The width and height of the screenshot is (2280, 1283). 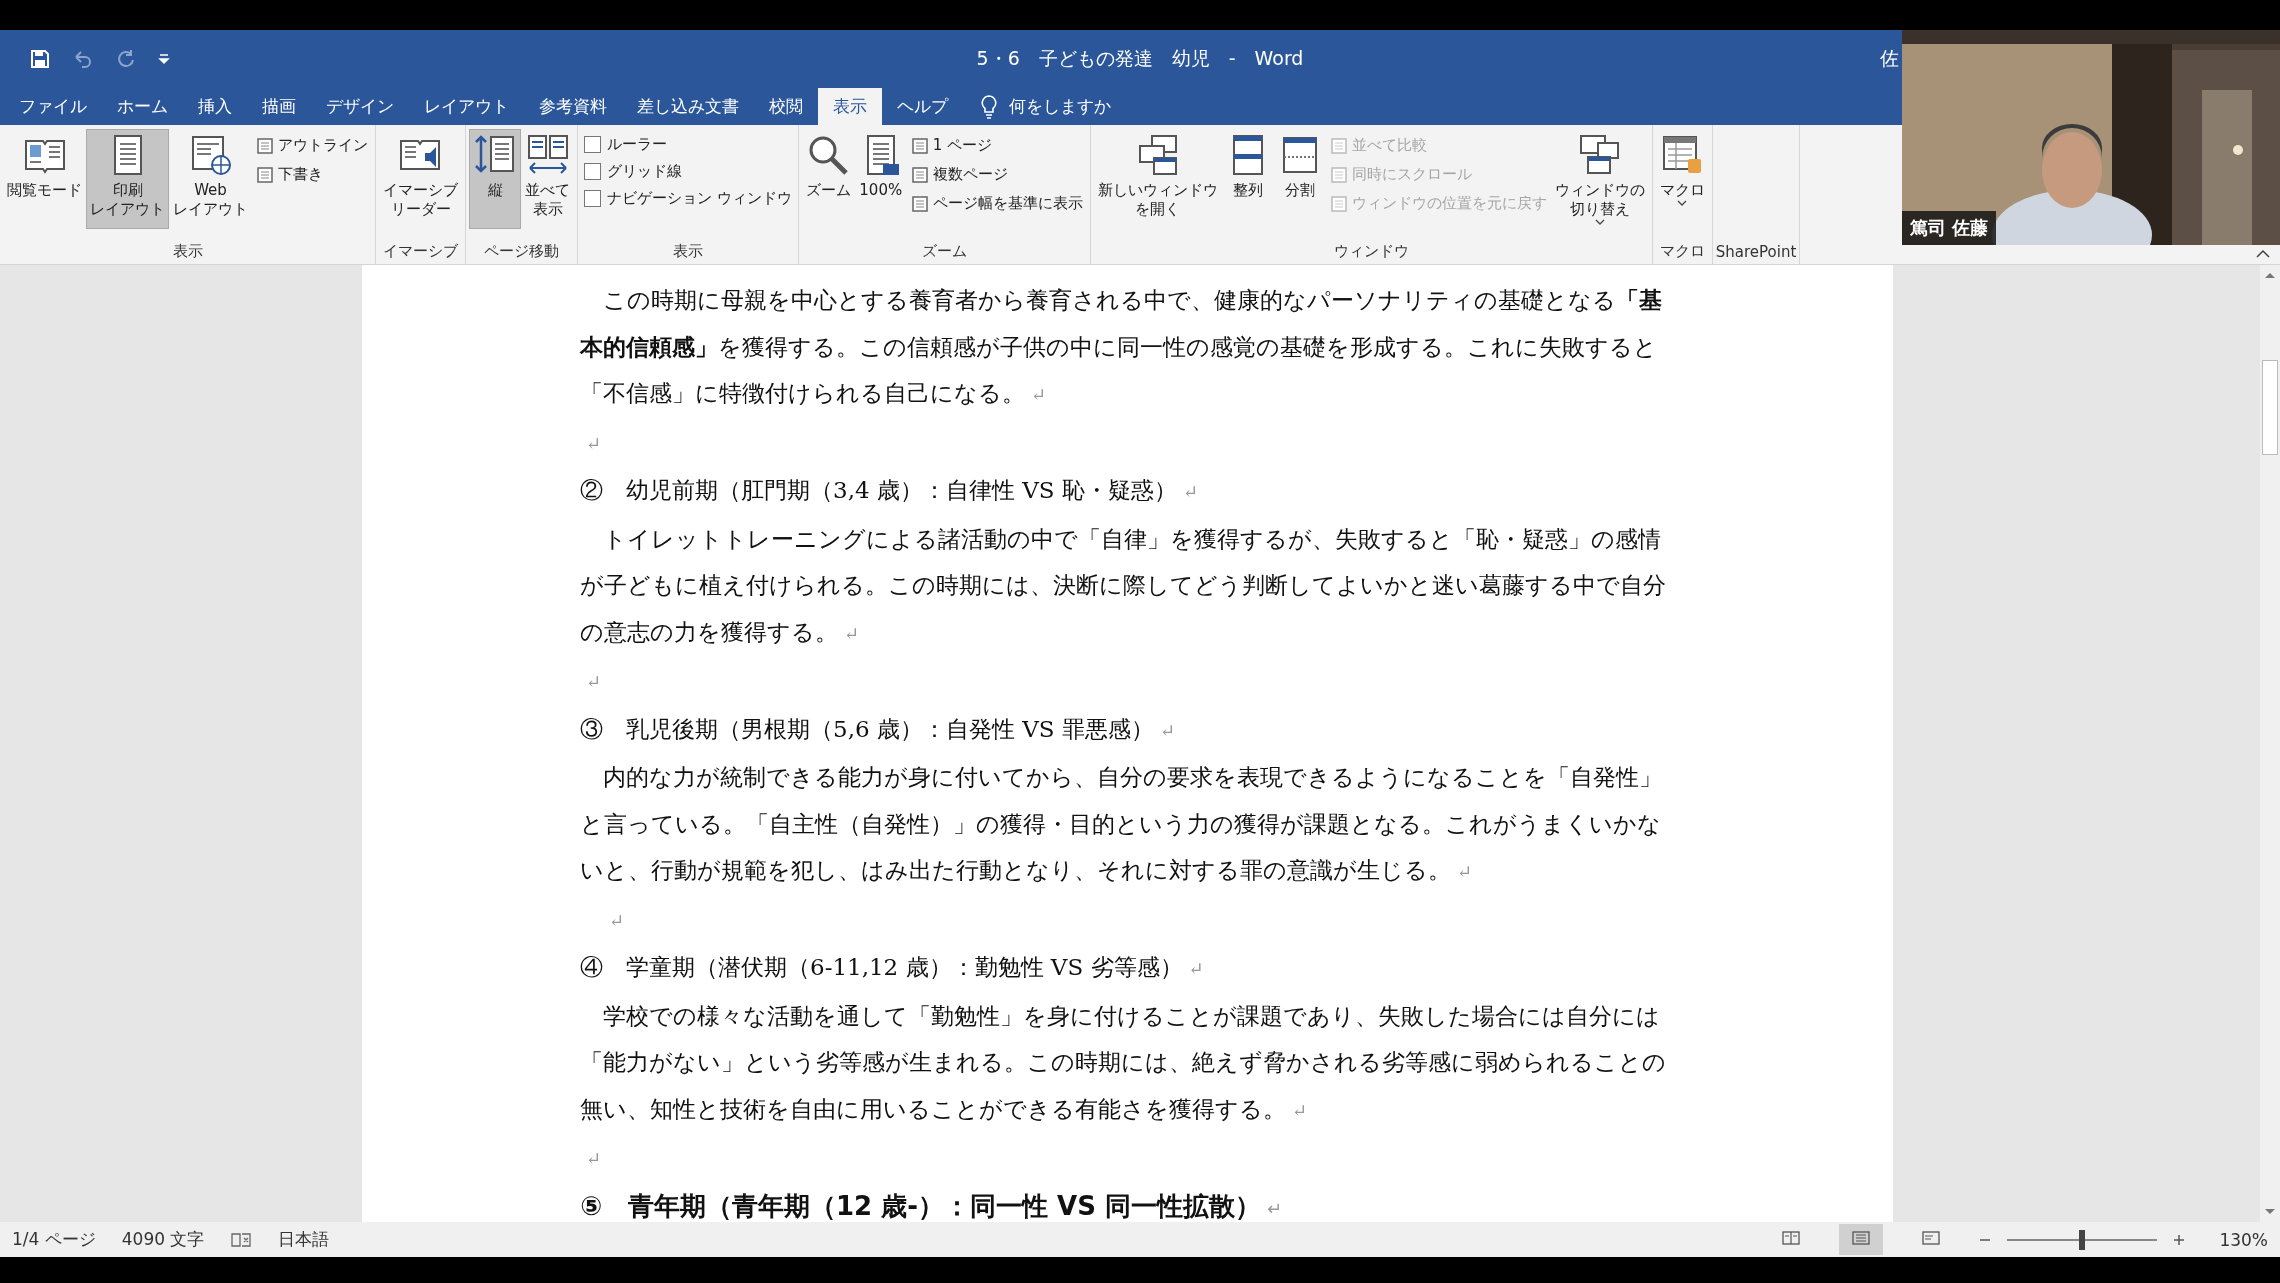 I want to click on ribbon-tab: 表示, so click(x=850, y=106).